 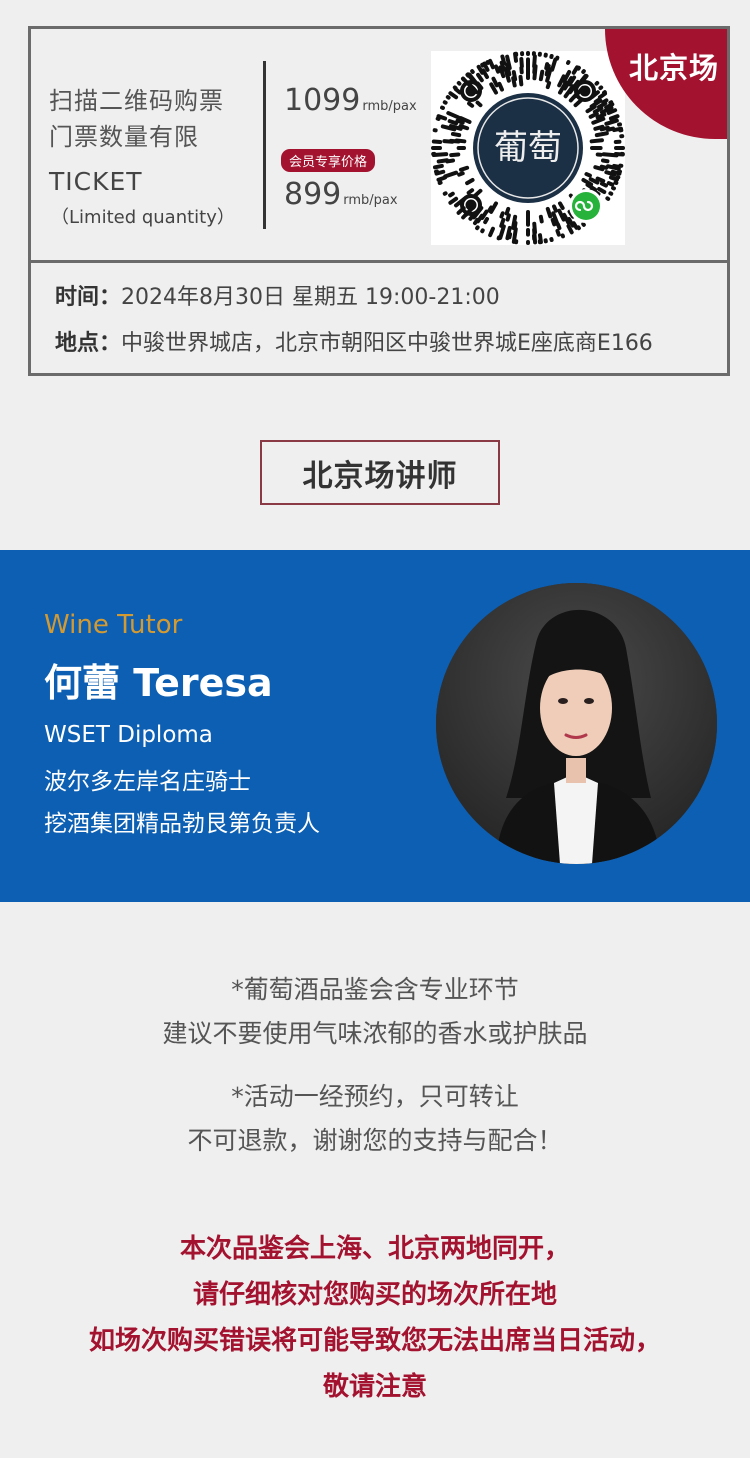 I want to click on ticket-label: TICKET, so click(x=96, y=181).